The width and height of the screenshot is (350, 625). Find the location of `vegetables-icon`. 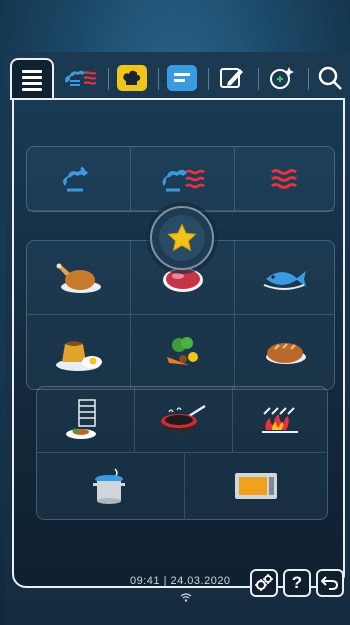

vegetables-icon is located at coordinates (182, 351).